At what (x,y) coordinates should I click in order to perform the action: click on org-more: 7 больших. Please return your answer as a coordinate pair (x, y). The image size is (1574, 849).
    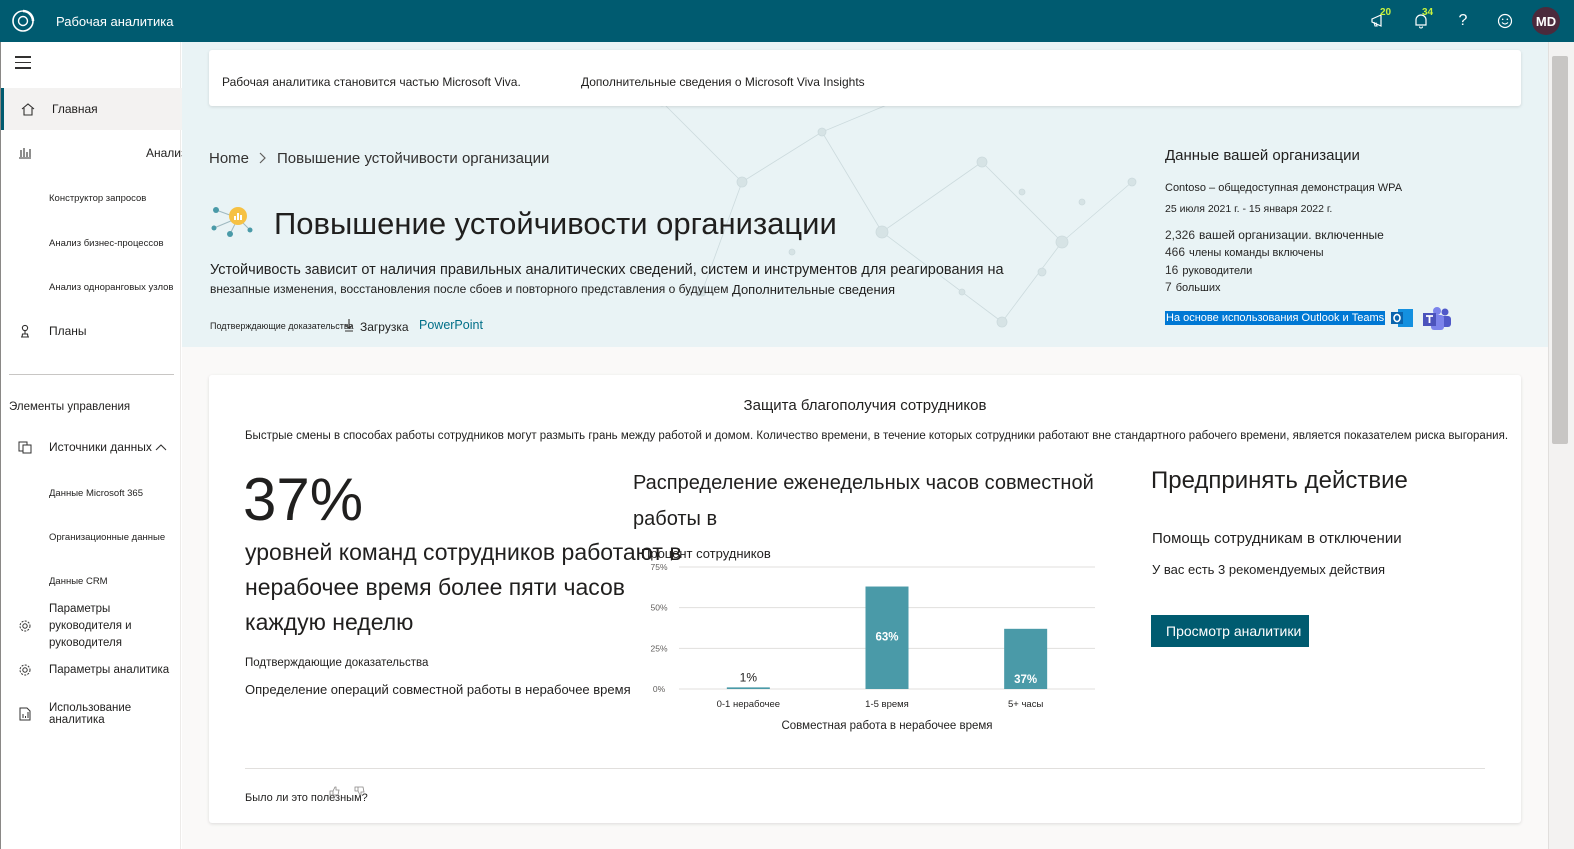
    Looking at the image, I should click on (1192, 287).